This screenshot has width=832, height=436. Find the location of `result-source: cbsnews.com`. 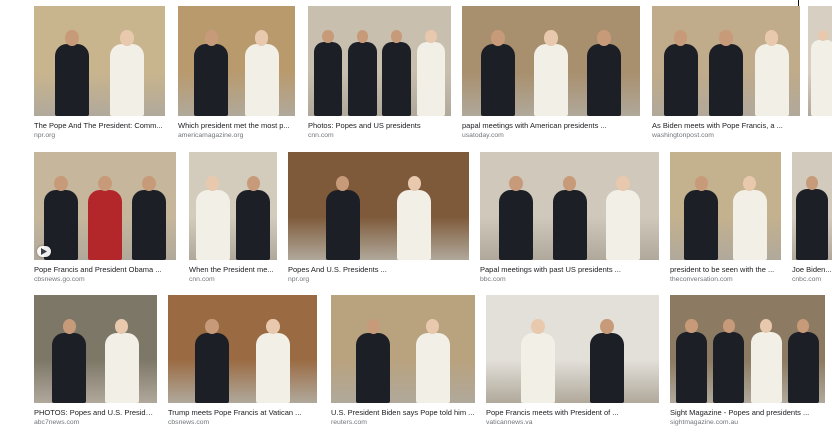

result-source: cbsnews.com is located at coordinates (189, 422).